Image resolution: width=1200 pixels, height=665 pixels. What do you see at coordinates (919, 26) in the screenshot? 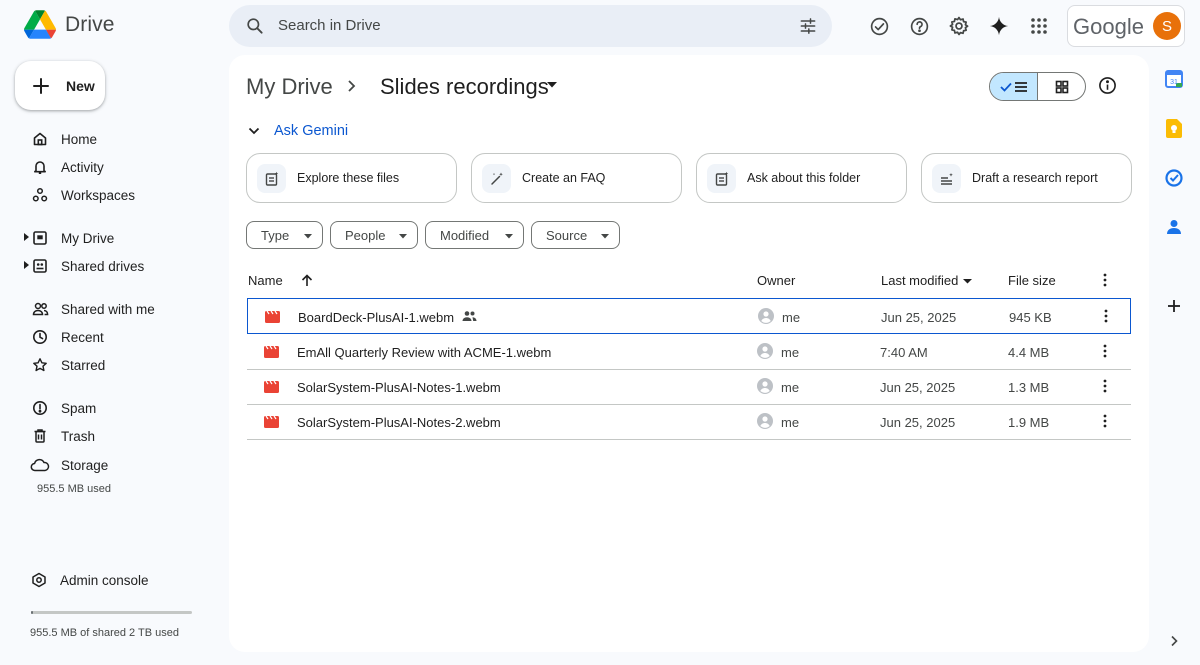
I see `help-icon` at bounding box center [919, 26].